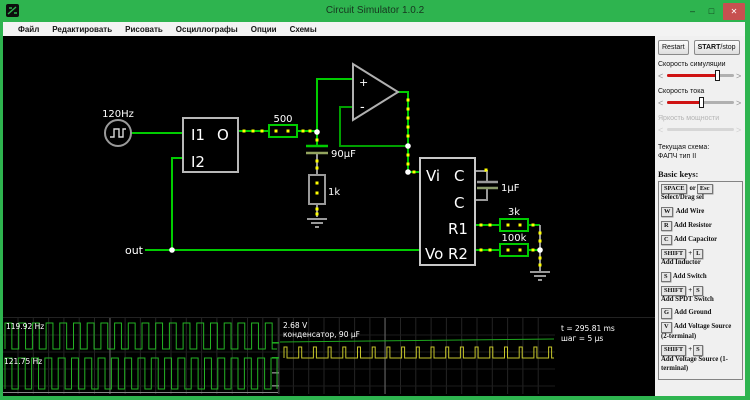 Image resolution: width=750 pixels, height=400 pixels. Describe the element at coordinates (716, 47) in the screenshot. I see `start-stop-button: START/stop` at that location.